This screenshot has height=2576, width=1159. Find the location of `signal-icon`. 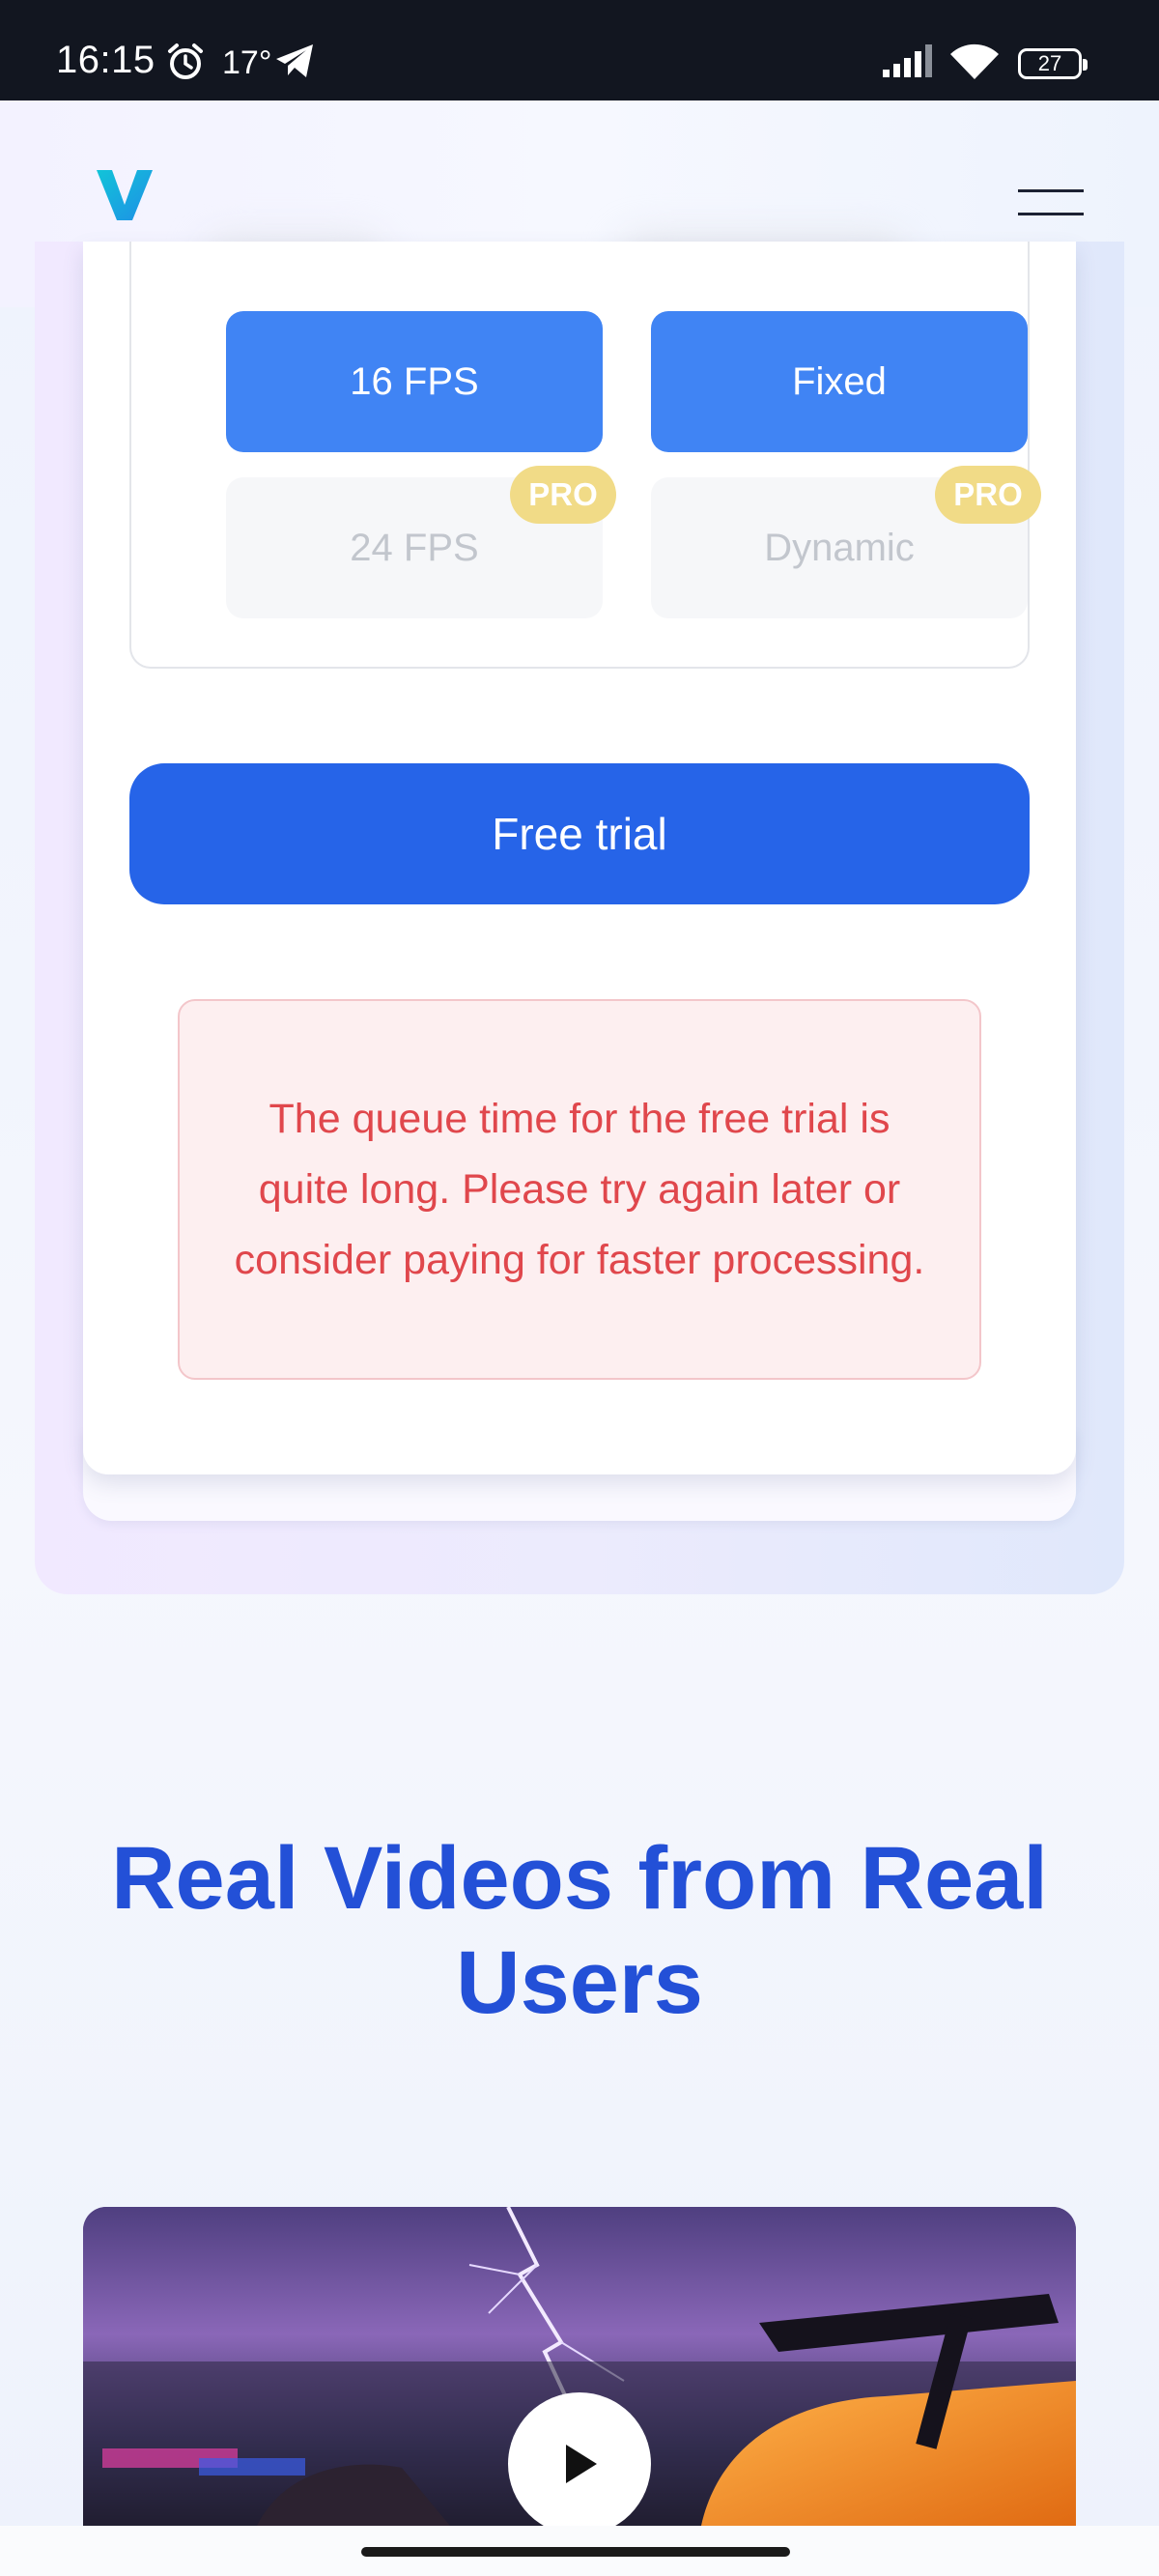

signal-icon is located at coordinates (907, 61).